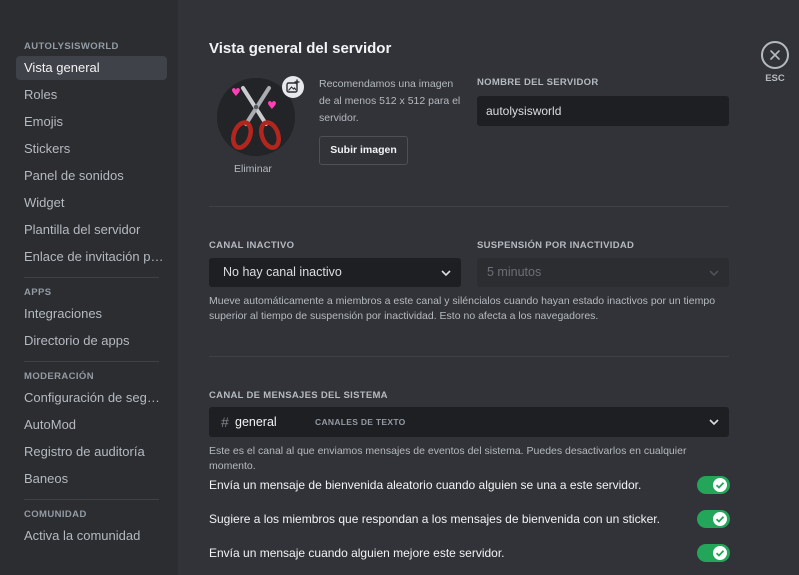 The height and width of the screenshot is (575, 799). I want to click on hashtag-icon: #, so click(225, 422).